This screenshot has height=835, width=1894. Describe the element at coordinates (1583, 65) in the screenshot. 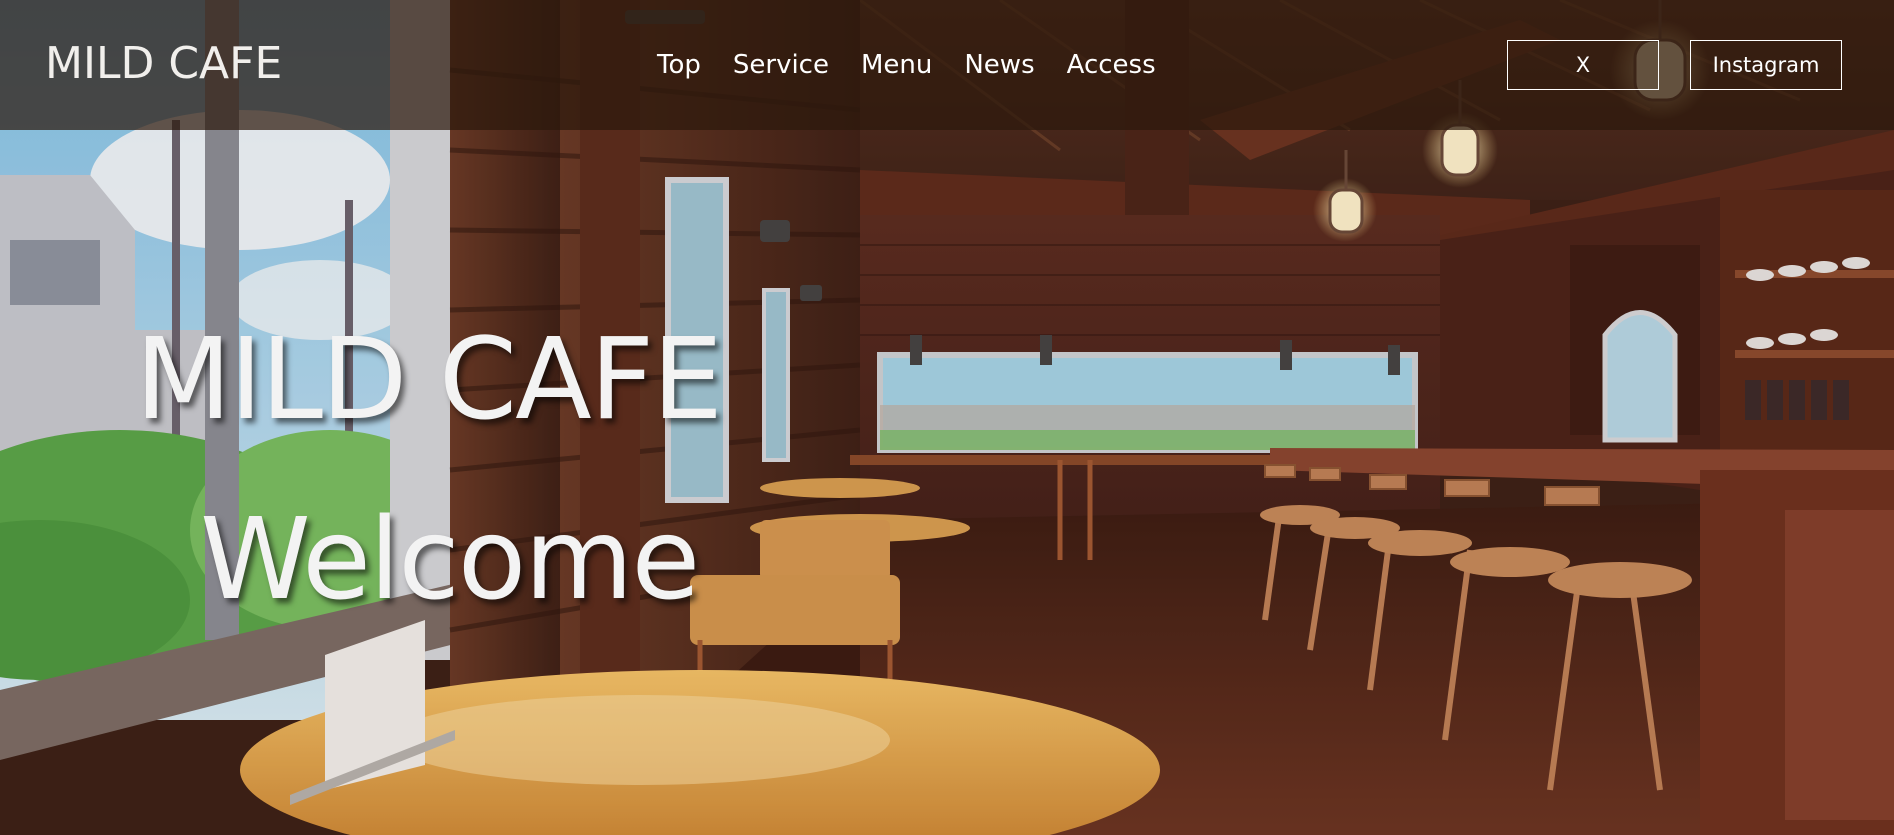

I see `x-link-button: X` at that location.